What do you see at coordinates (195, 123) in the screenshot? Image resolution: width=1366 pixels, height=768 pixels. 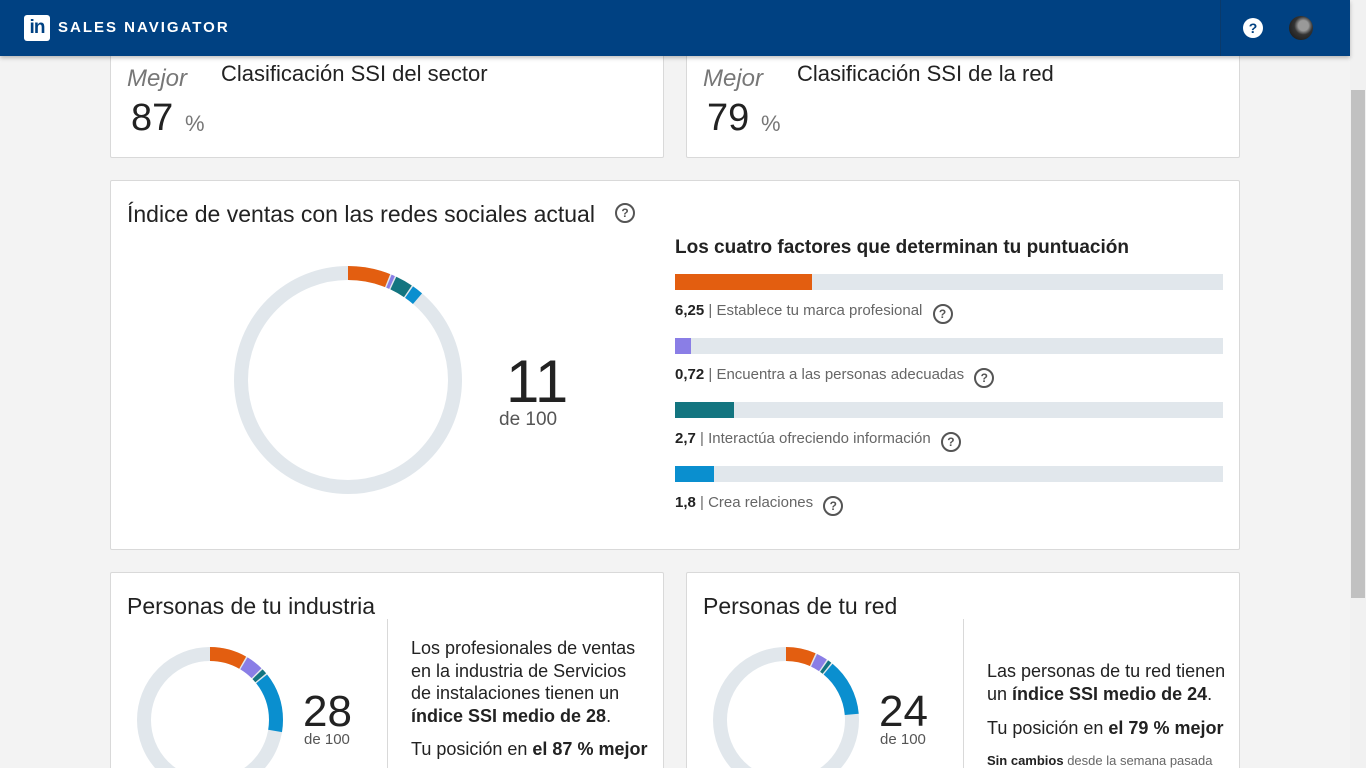 I see `industry-rank-unit: %` at bounding box center [195, 123].